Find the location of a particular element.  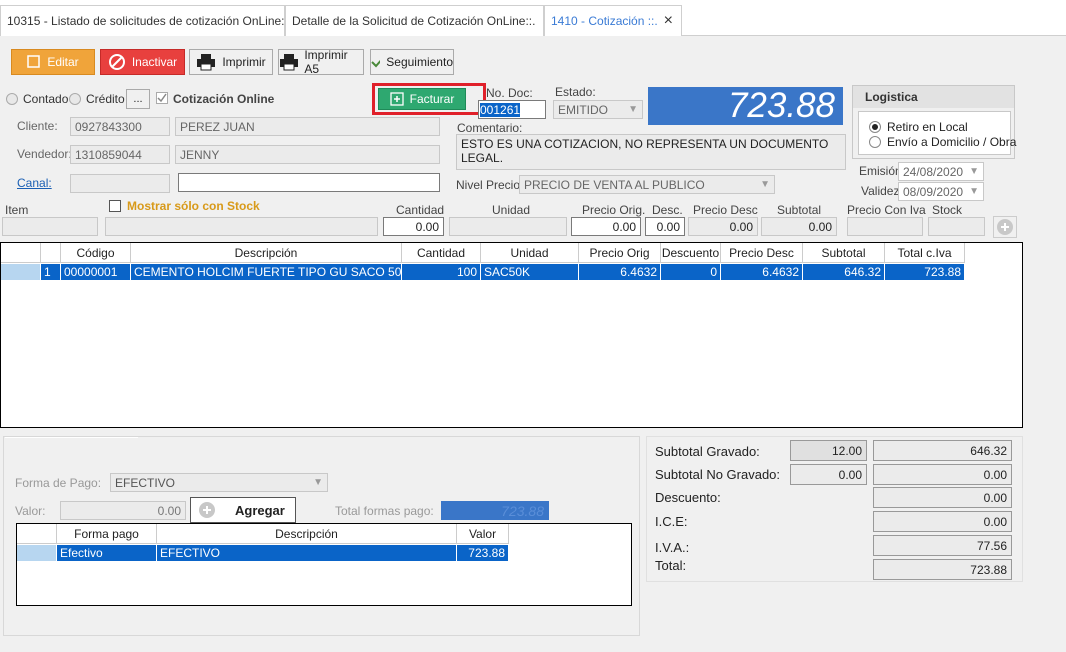

item-field is located at coordinates (50, 226).